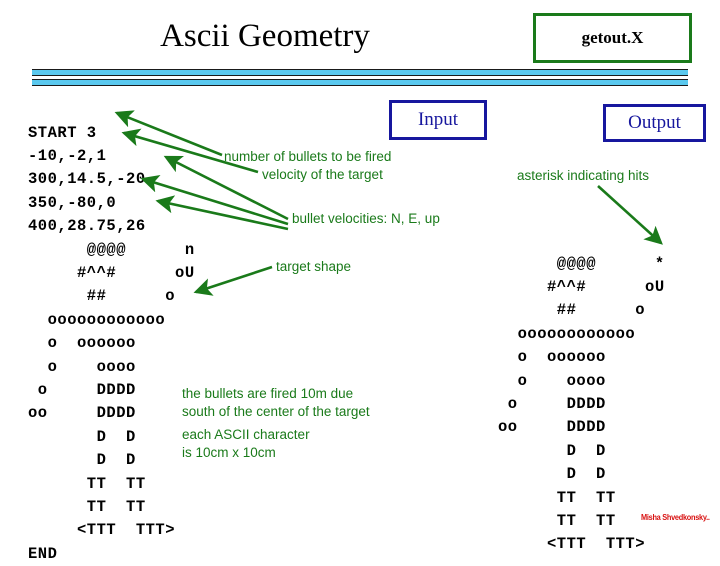 The width and height of the screenshot is (720, 566). I want to click on arrow-to-asterisk, so click(629, 214).